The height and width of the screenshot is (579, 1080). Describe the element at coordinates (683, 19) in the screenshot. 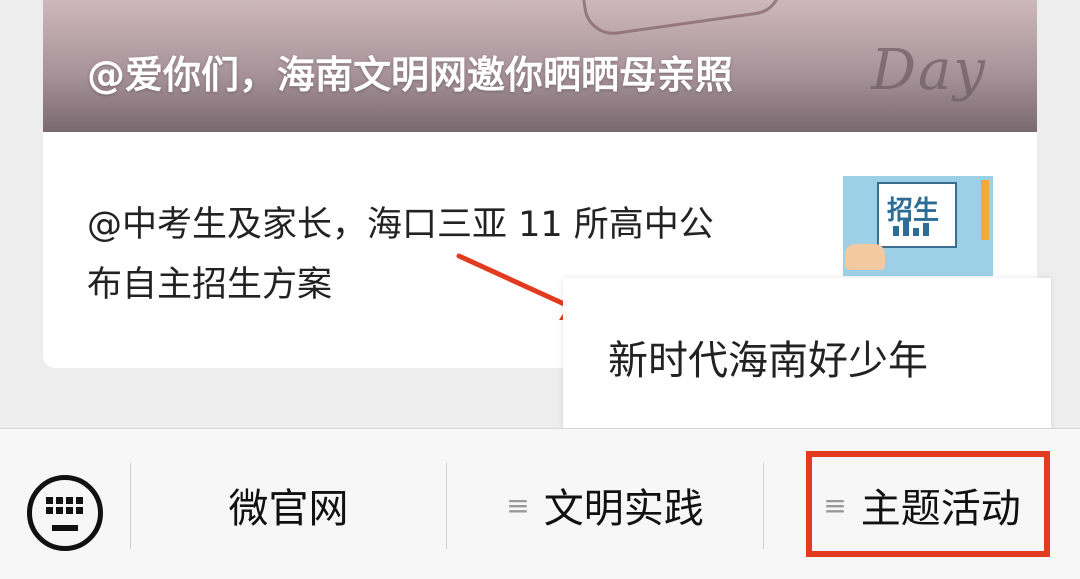

I see `banner-decoration` at that location.